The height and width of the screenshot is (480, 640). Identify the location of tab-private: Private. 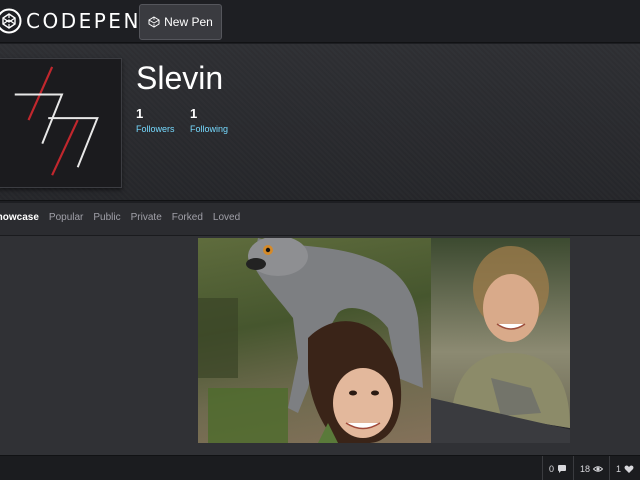
(146, 217).